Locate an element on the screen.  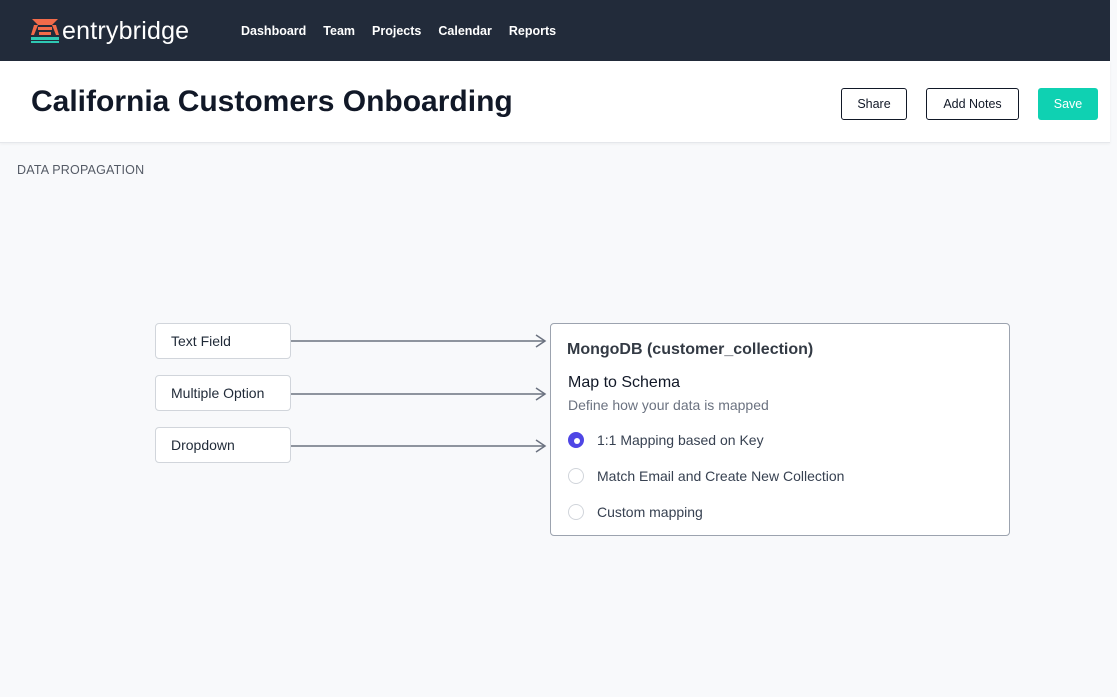
mapping-option-key: 1:1 Mapping based on Key is located at coordinates (666, 440).